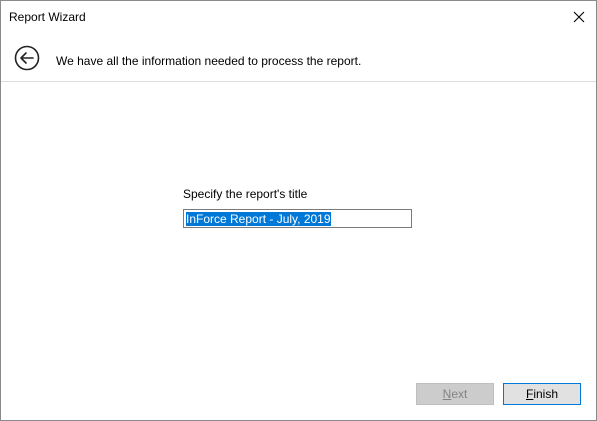 This screenshot has height=421, width=597. Describe the element at coordinates (298, 16) in the screenshot. I see `title-bar: Report Wizard` at that location.